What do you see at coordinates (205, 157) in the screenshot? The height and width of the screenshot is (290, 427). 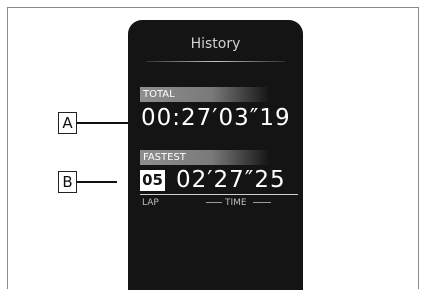 I see `fastest-label: FASTEST` at bounding box center [205, 157].